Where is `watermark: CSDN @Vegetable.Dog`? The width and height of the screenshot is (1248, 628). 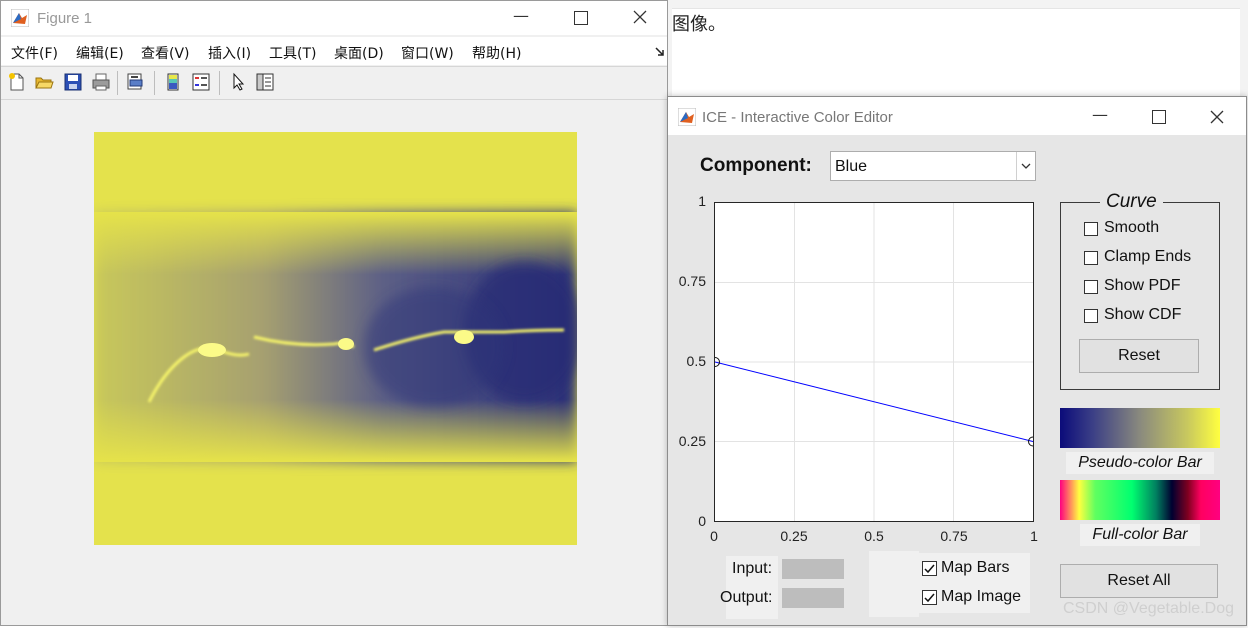
watermark: CSDN @Vegetable.Dog is located at coordinates (1148, 608).